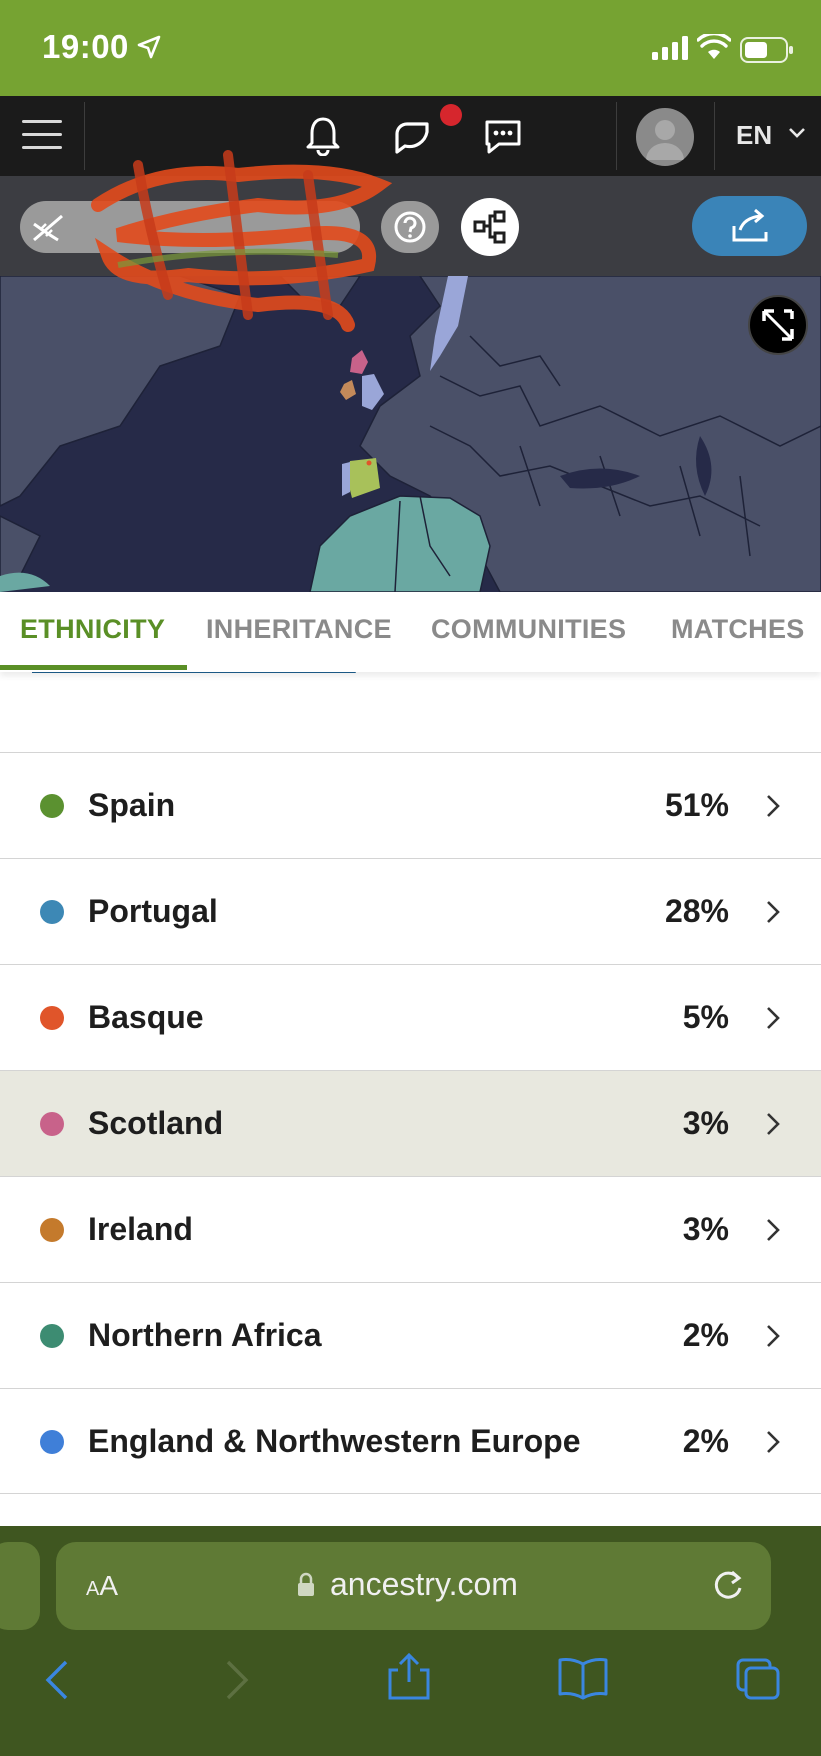 This screenshot has width=821, height=1756. What do you see at coordinates (424, 1584) in the screenshot?
I see `url-text: ancestry.com` at bounding box center [424, 1584].